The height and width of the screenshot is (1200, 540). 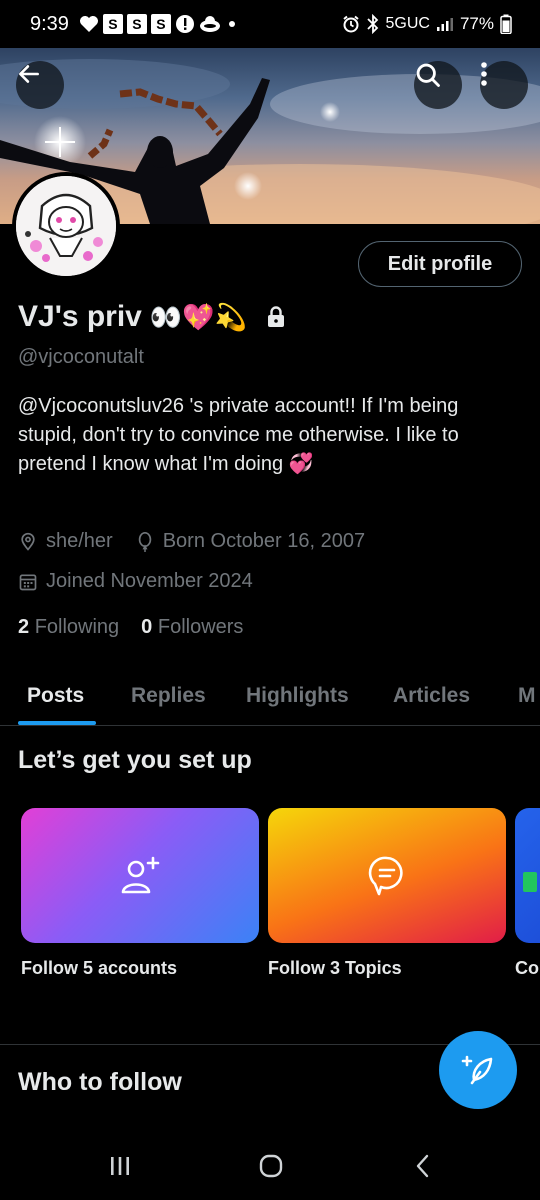 I want to click on profile-meta-row: she/her Born October 16, 2007, so click(x=191, y=541).